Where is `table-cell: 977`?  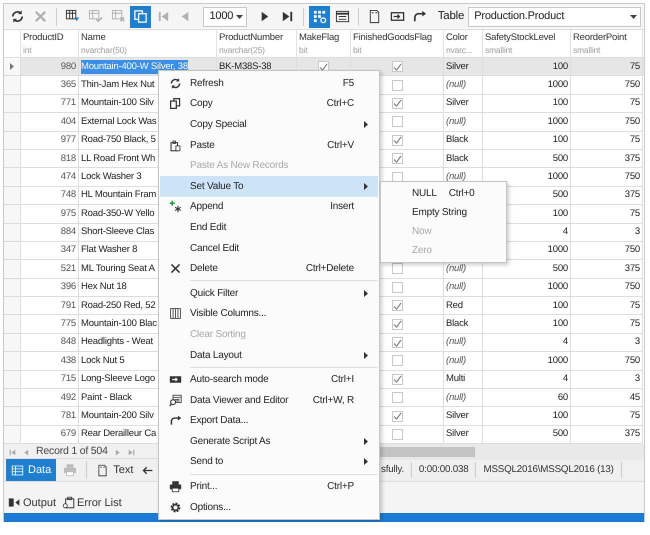
table-cell: 977 is located at coordinates (68, 140).